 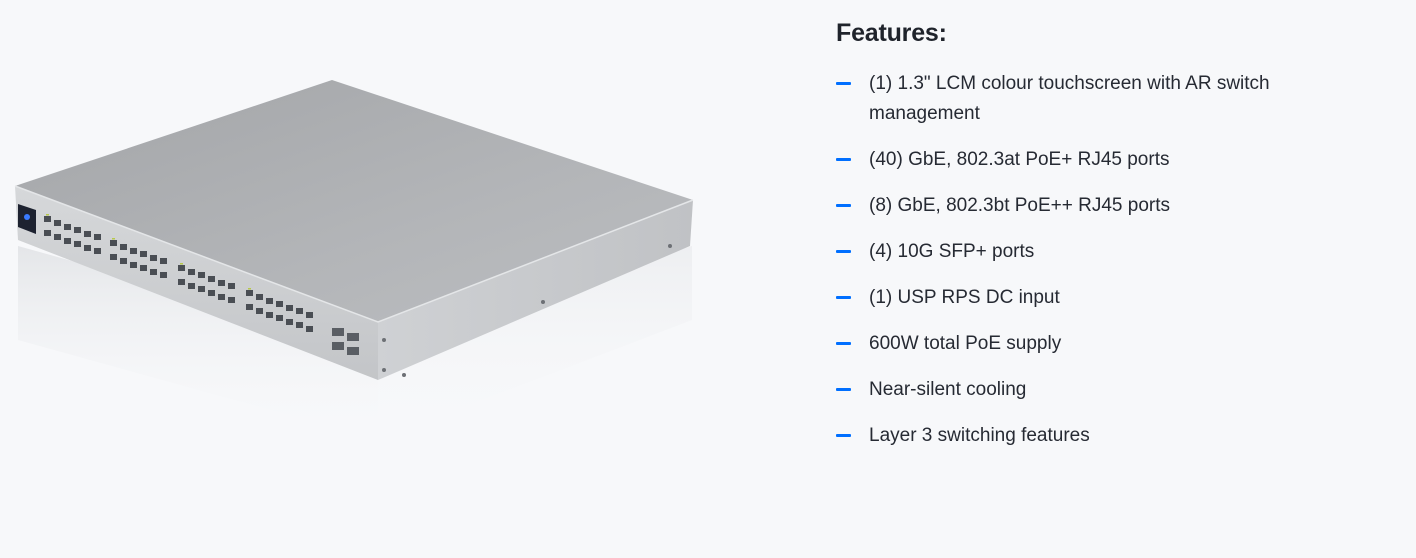 What do you see at coordinates (1019, 159) in the screenshot?
I see `feature-label: (40) GbE, 802.3at PoE+ RJ45 ports` at bounding box center [1019, 159].